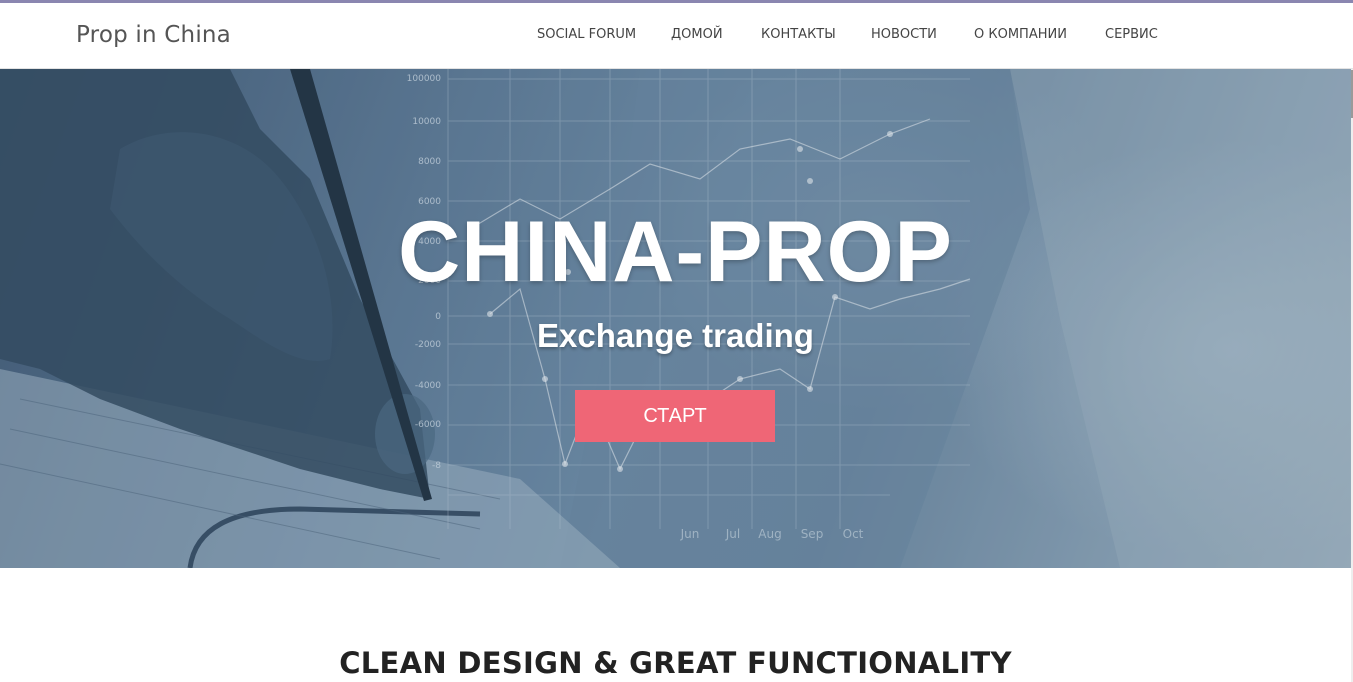 The width and height of the screenshot is (1353, 682). I want to click on start-button: СТАРТ, so click(675, 416).